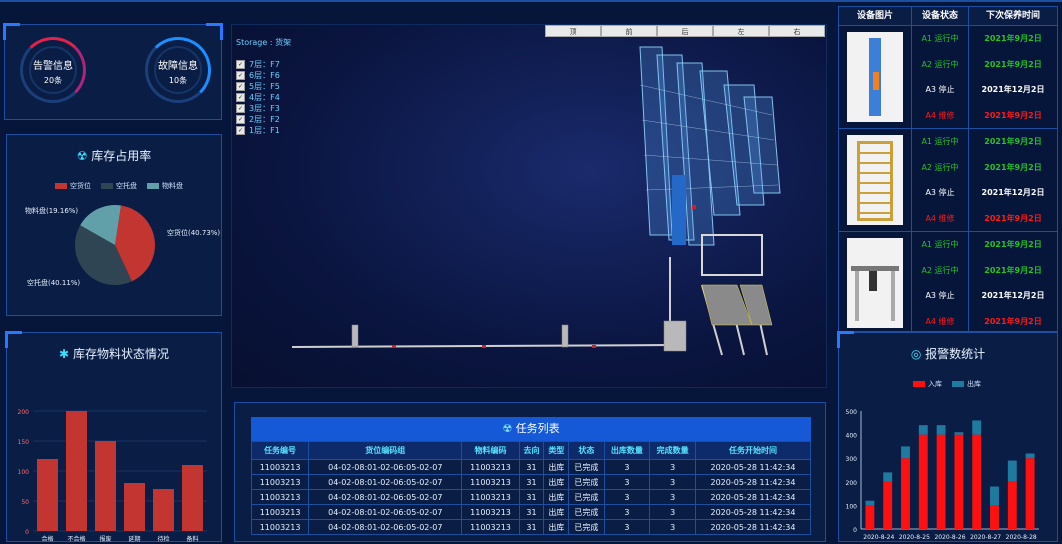 This screenshot has height=544, width=1062. What do you see at coordinates (537, 428) in the screenshot?
I see `task-list-title: 任务列表` at bounding box center [537, 428].